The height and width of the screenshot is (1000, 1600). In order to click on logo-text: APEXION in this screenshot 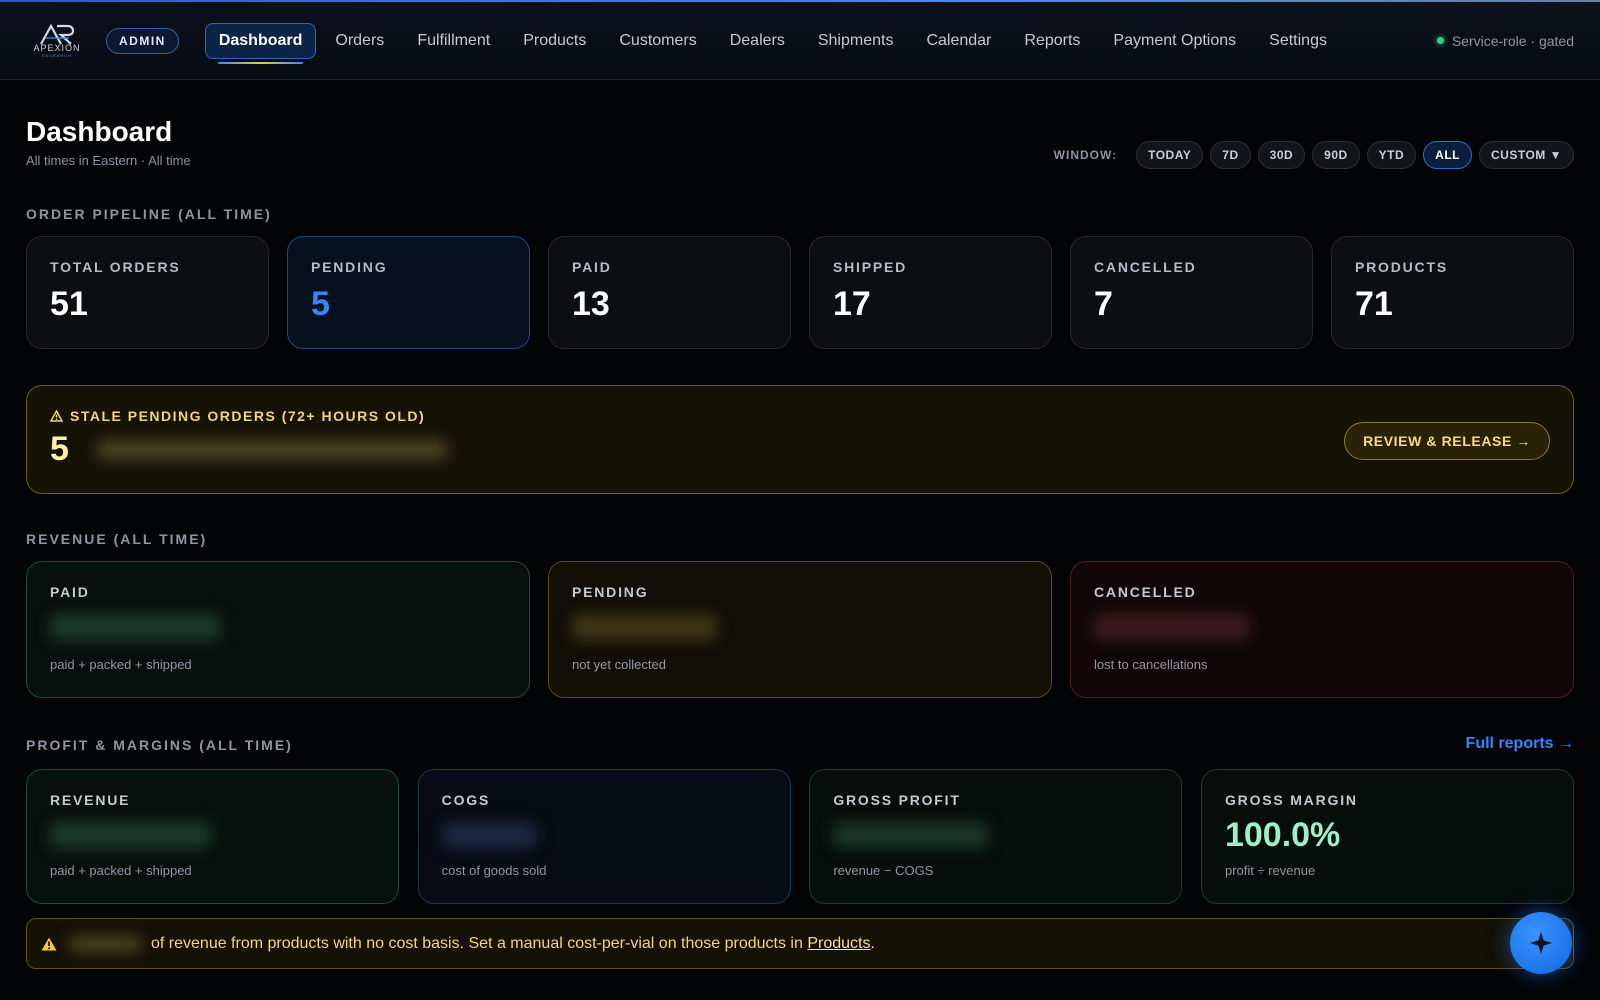, I will do `click(57, 48)`.